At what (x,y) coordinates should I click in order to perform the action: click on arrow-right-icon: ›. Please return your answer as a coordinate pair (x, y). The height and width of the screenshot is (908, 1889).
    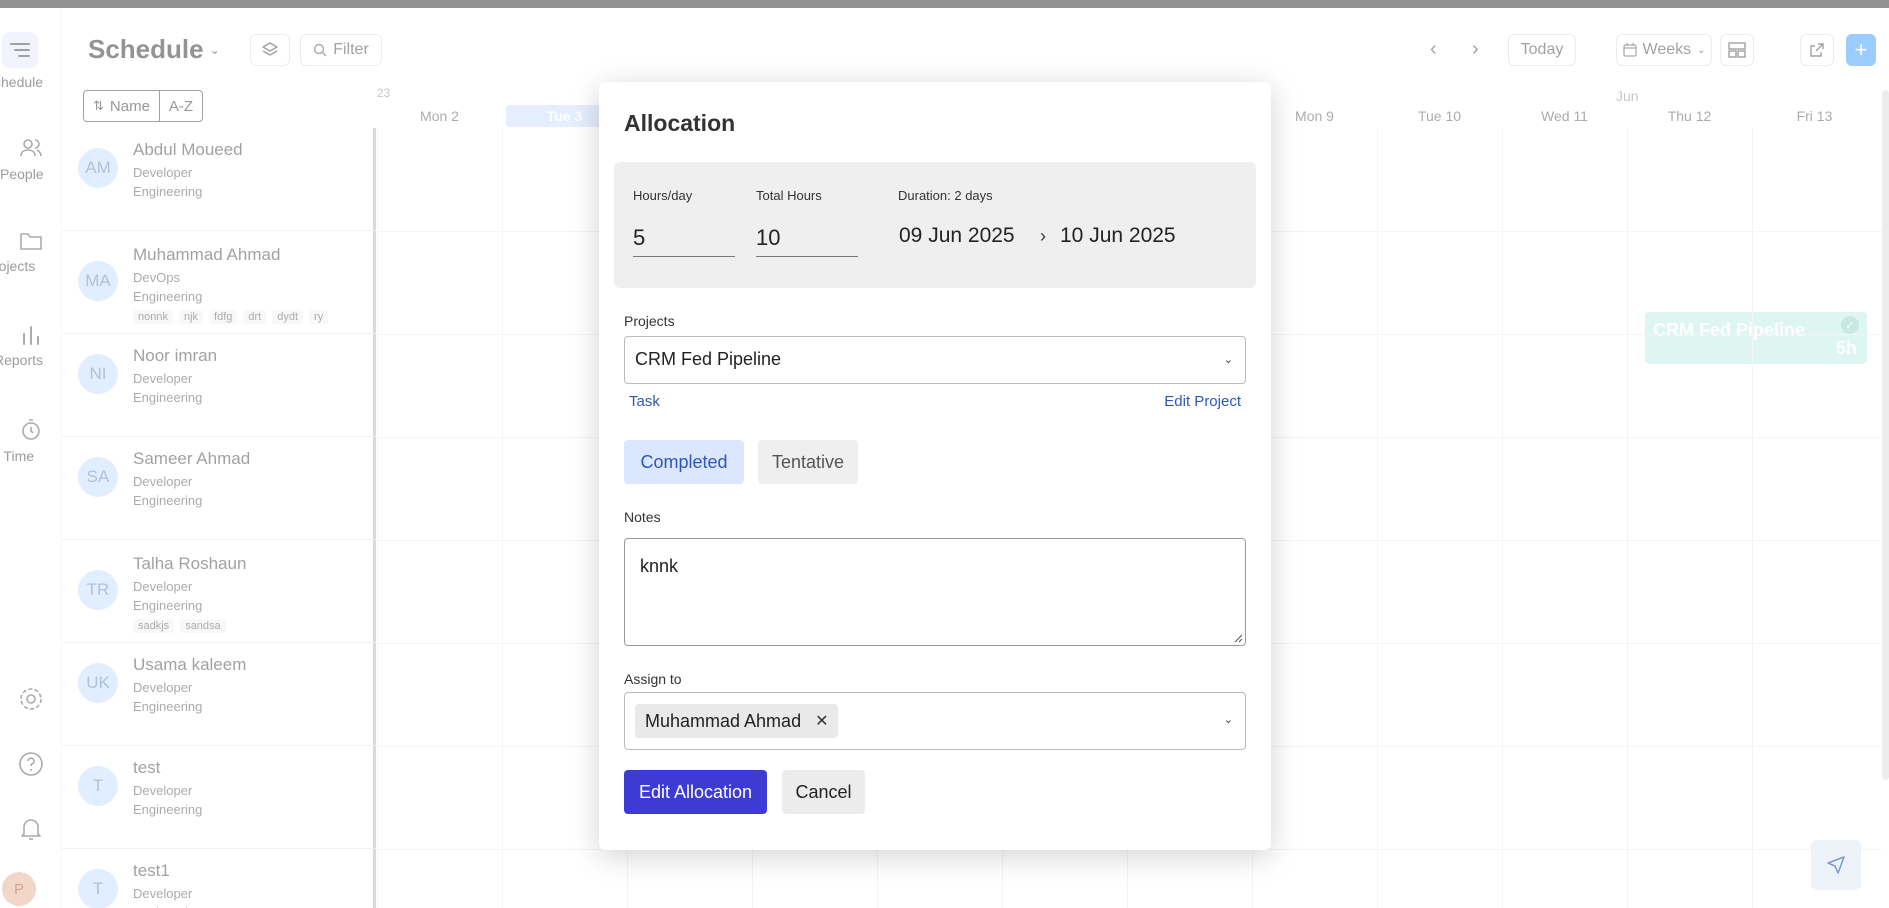
    Looking at the image, I should click on (1043, 236).